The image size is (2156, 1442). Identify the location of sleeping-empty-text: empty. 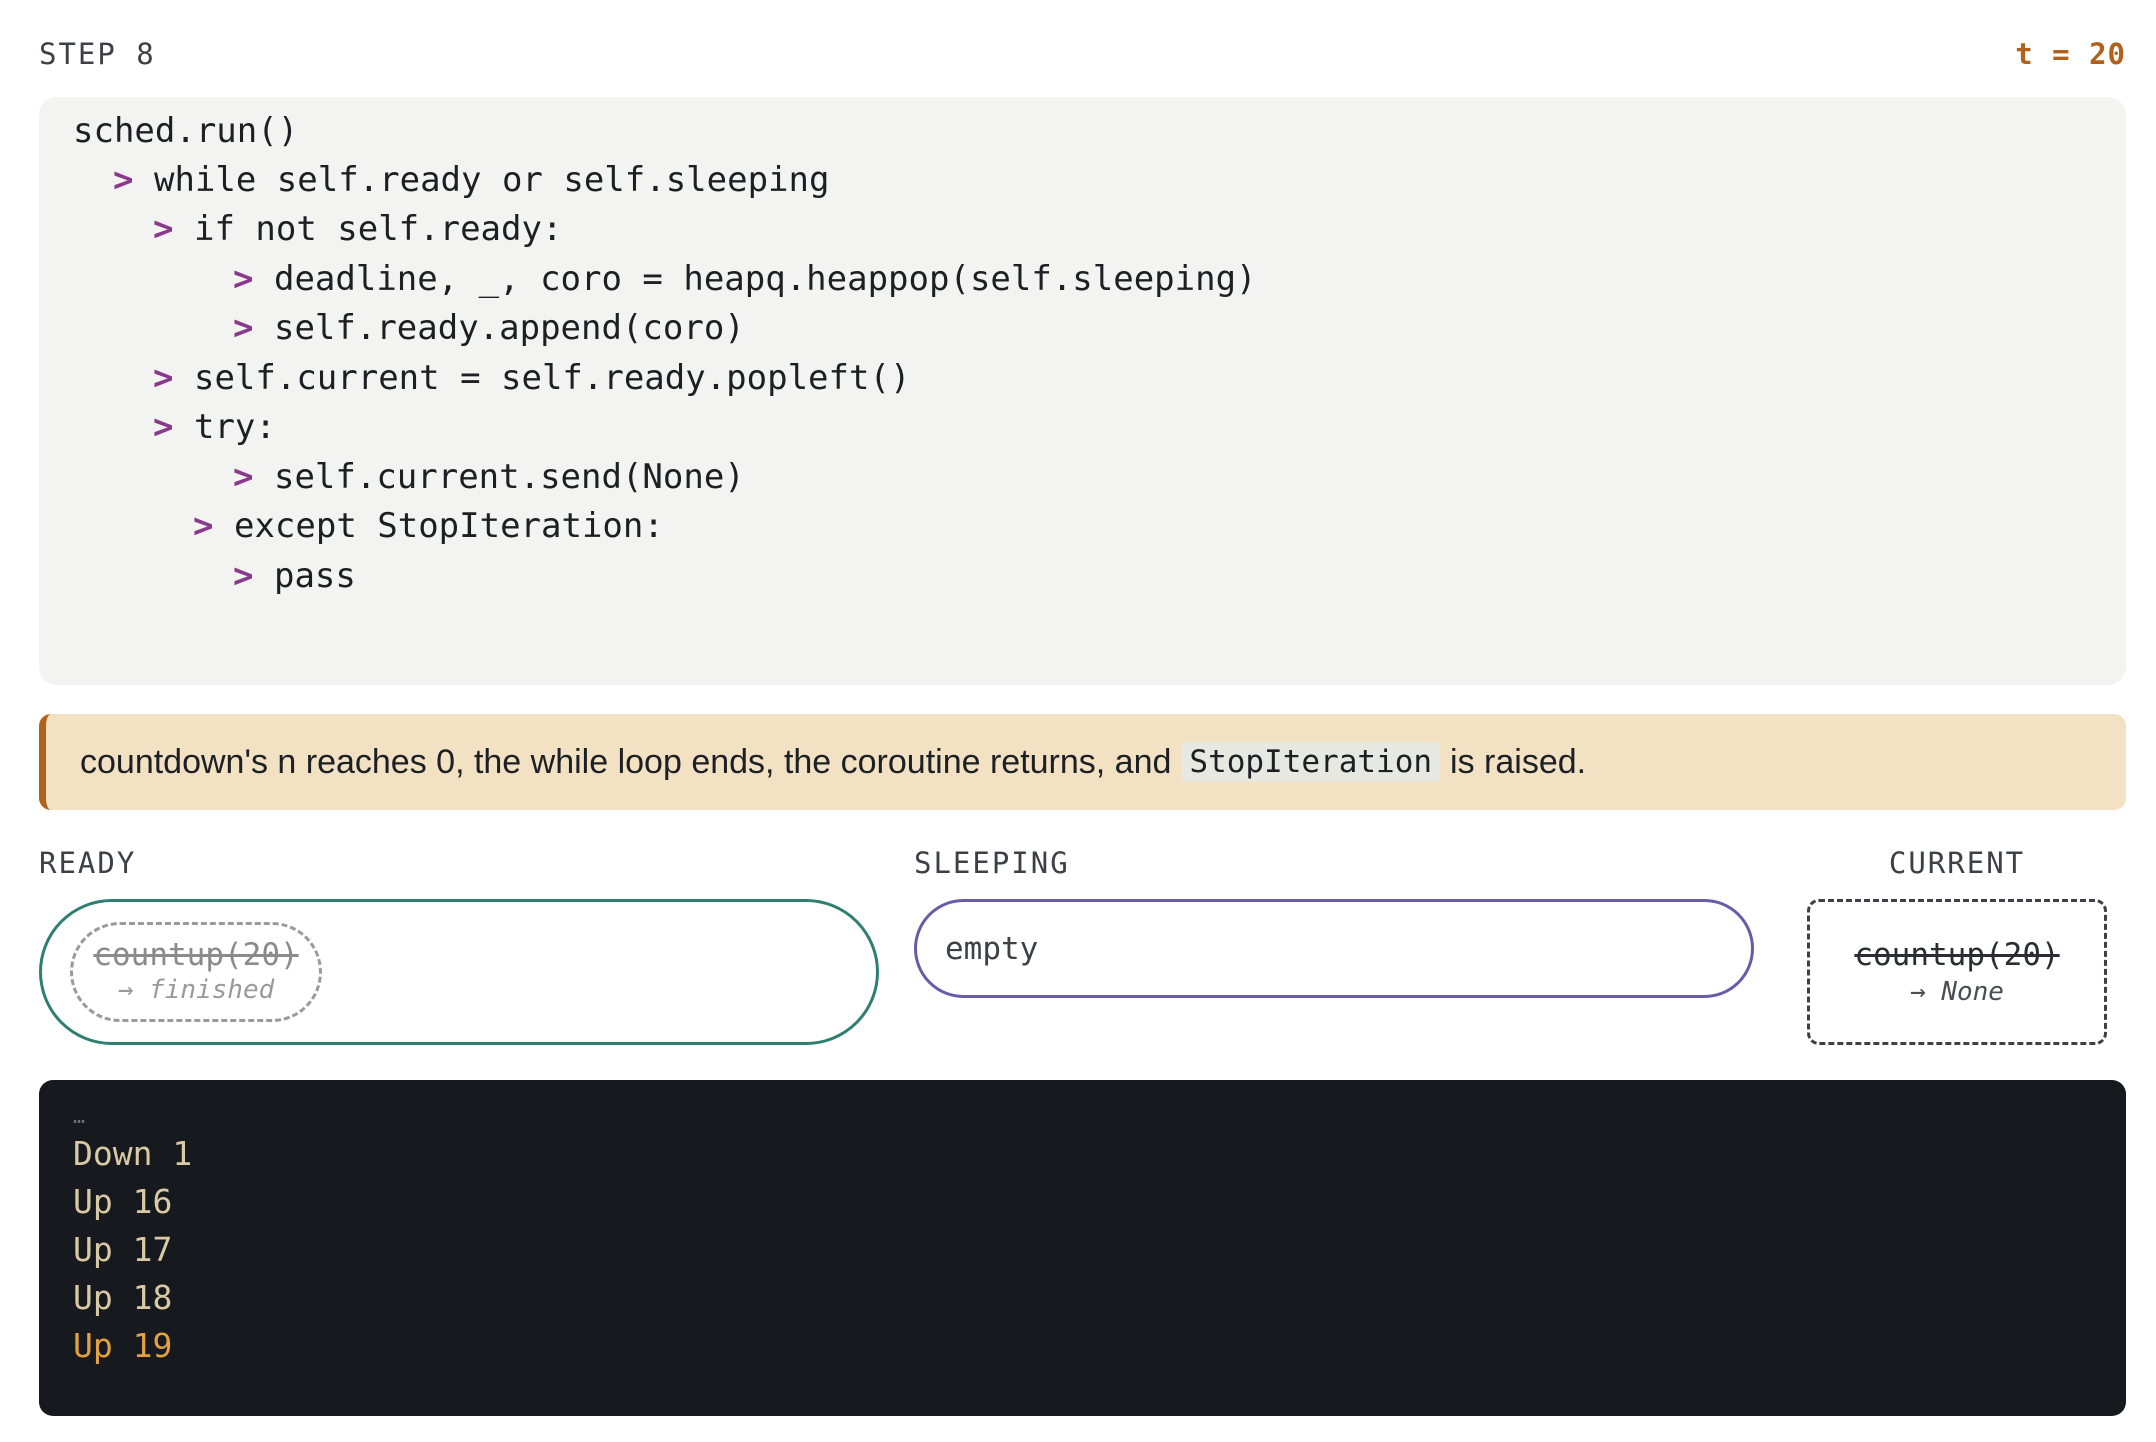
(992, 948).